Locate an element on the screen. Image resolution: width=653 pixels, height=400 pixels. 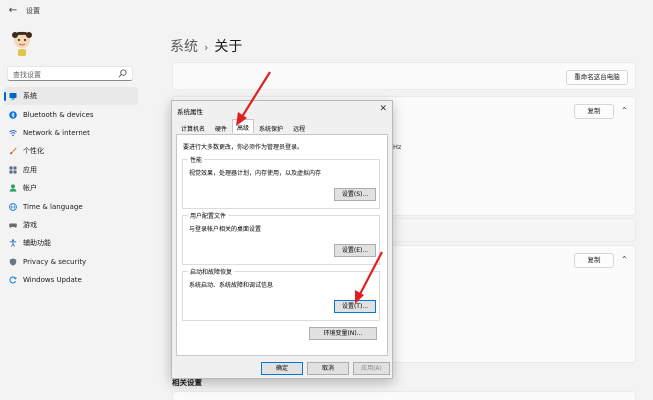
sidebar-item-system: 系统 is located at coordinates (71, 96).